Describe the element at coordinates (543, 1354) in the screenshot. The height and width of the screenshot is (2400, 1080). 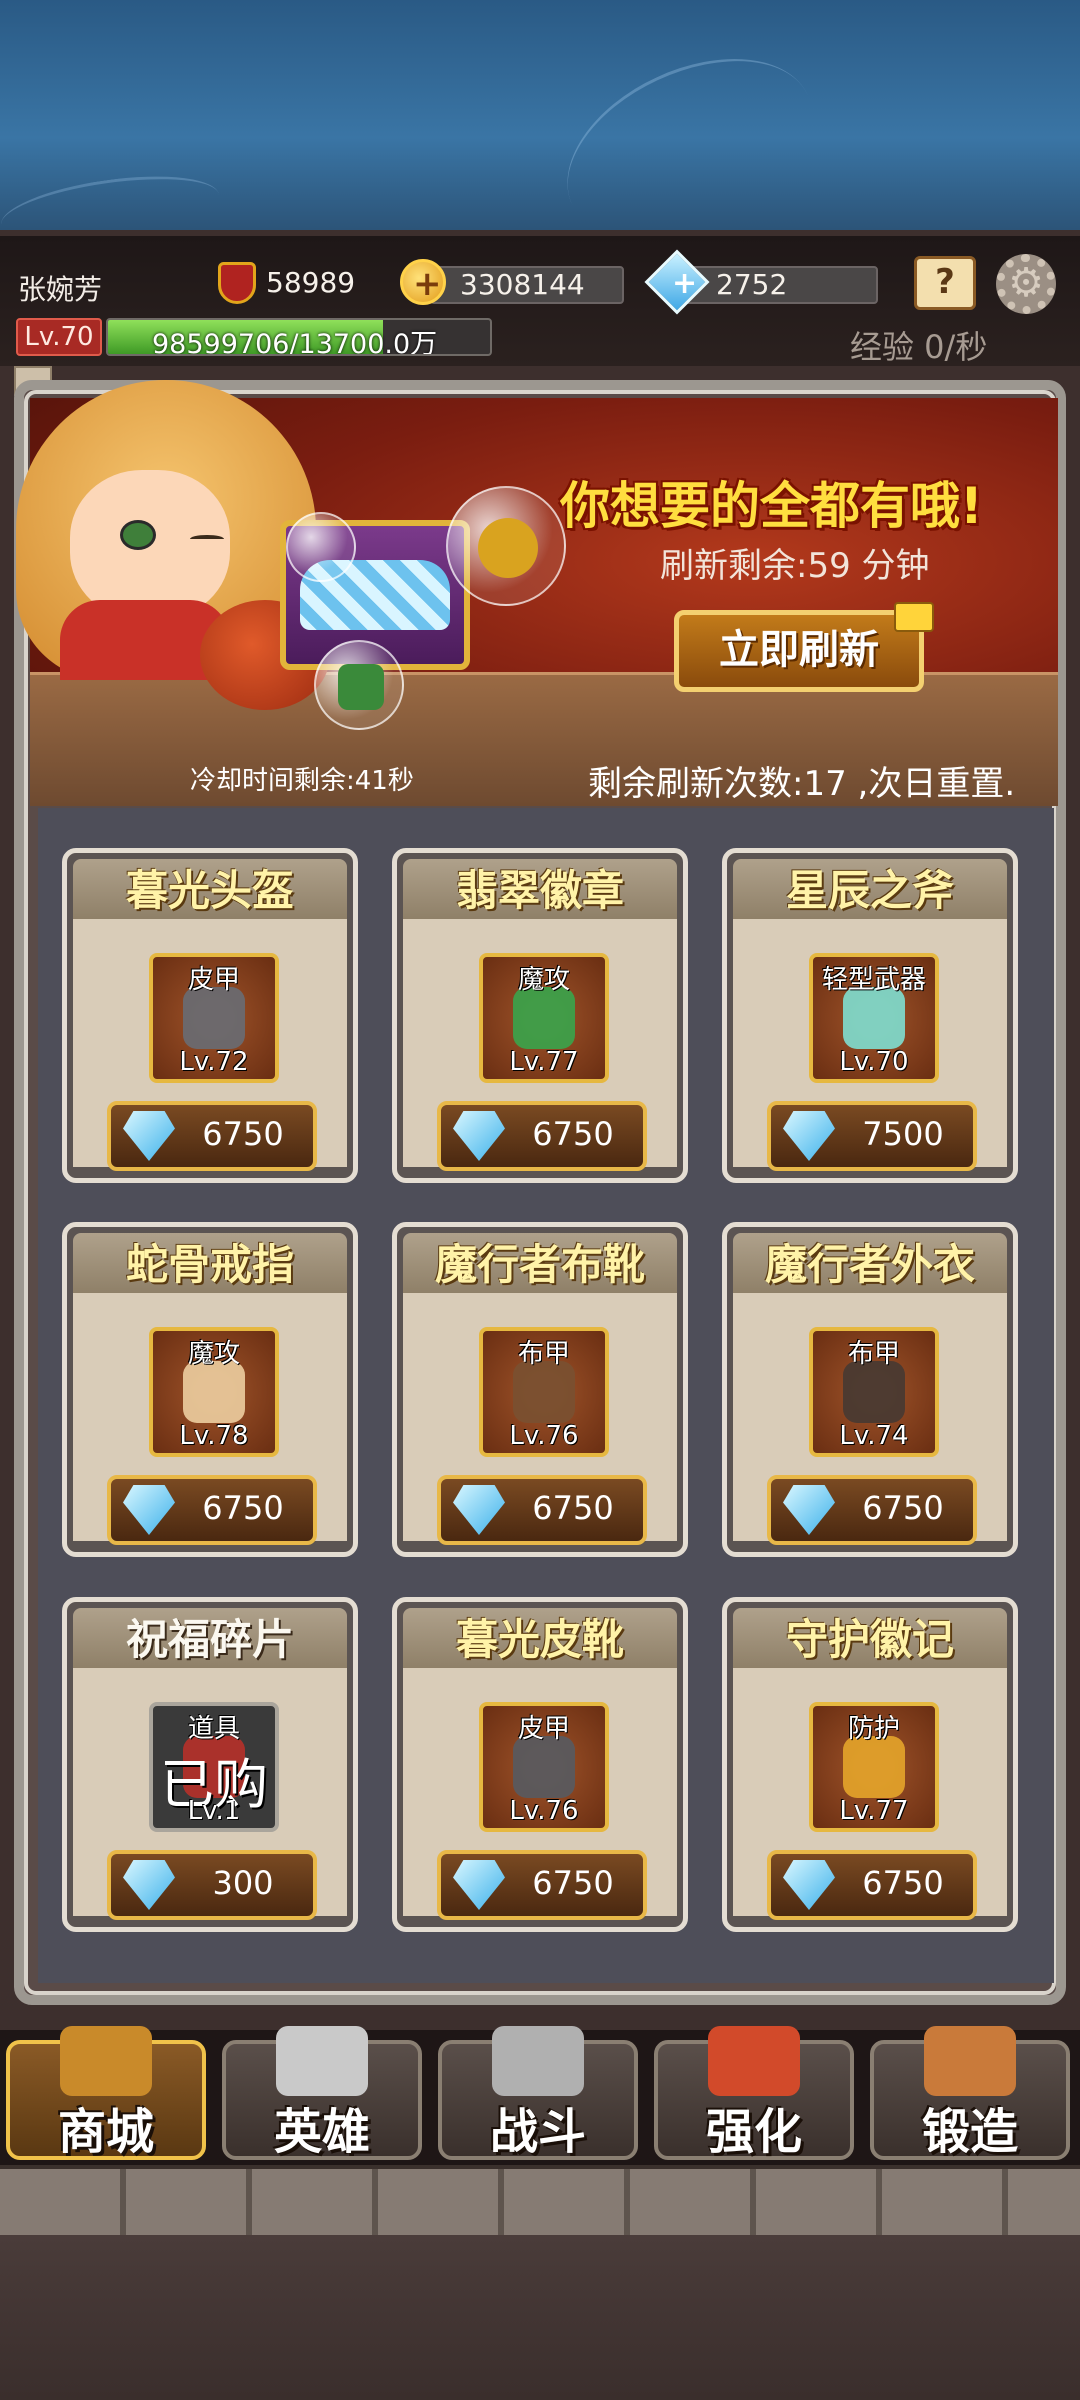
I see `item-type: 布甲` at that location.